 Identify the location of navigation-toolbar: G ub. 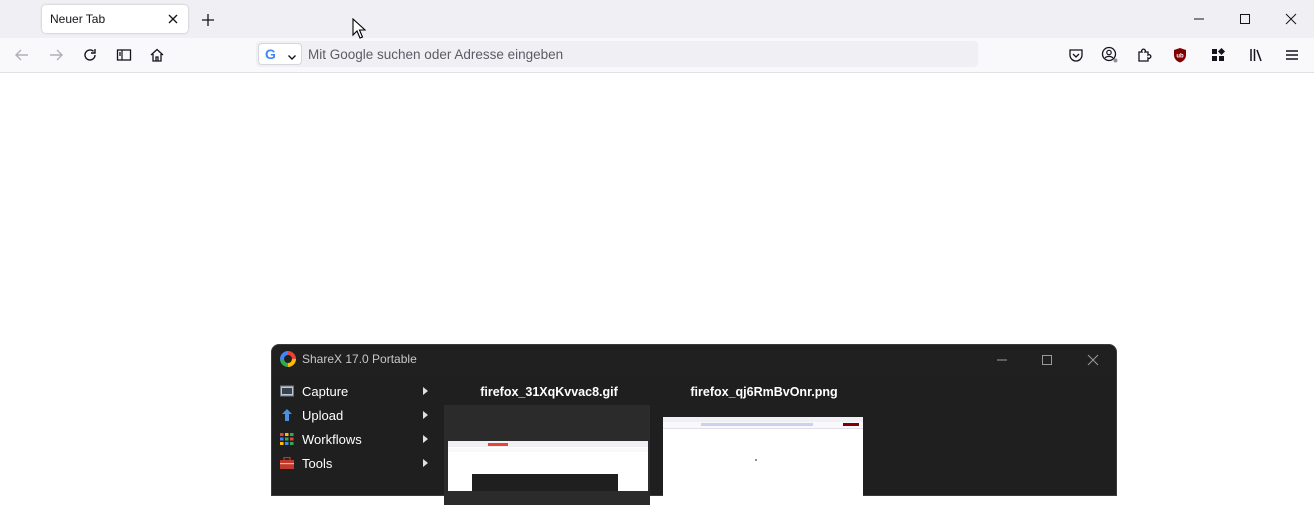
(657, 55).